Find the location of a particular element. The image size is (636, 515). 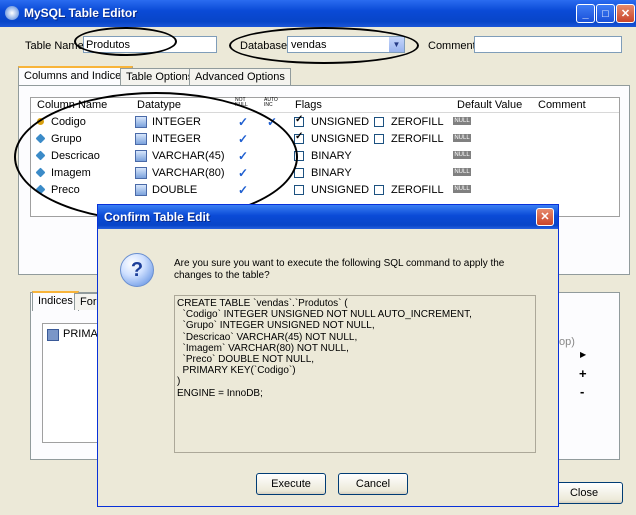

tab-advanced-options: Advanced Options is located at coordinates (240, 76).